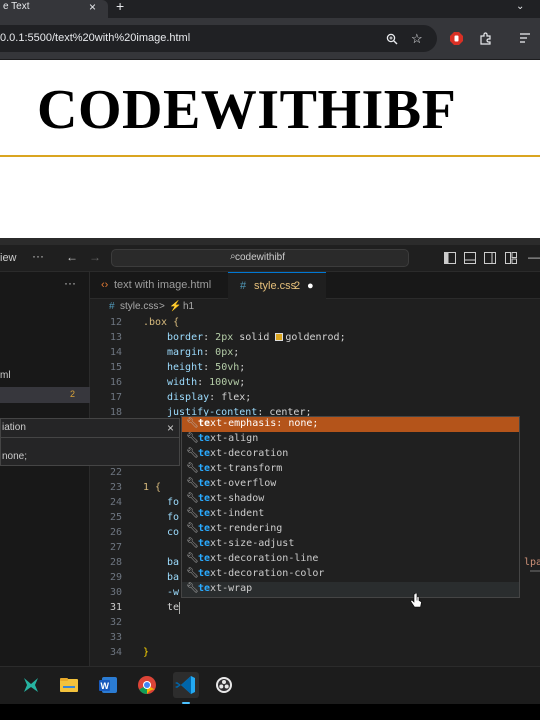 Image resolution: width=540 pixels, height=720 pixels. What do you see at coordinates (270, 241) in the screenshot?
I see `window-divider` at bounding box center [270, 241].